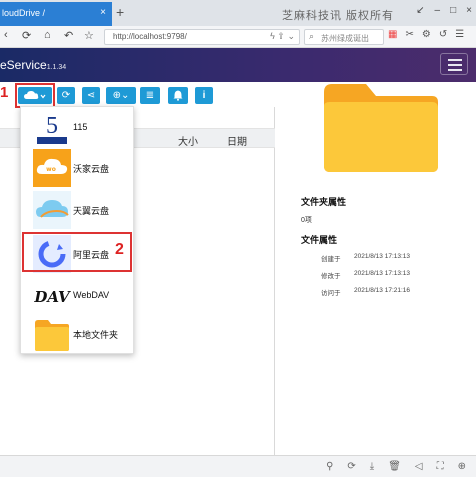 Image resolution: width=476 pixels, height=477 pixels. Describe the element at coordinates (372, 466) in the screenshot. I see `download-icon: ⤓` at that location.